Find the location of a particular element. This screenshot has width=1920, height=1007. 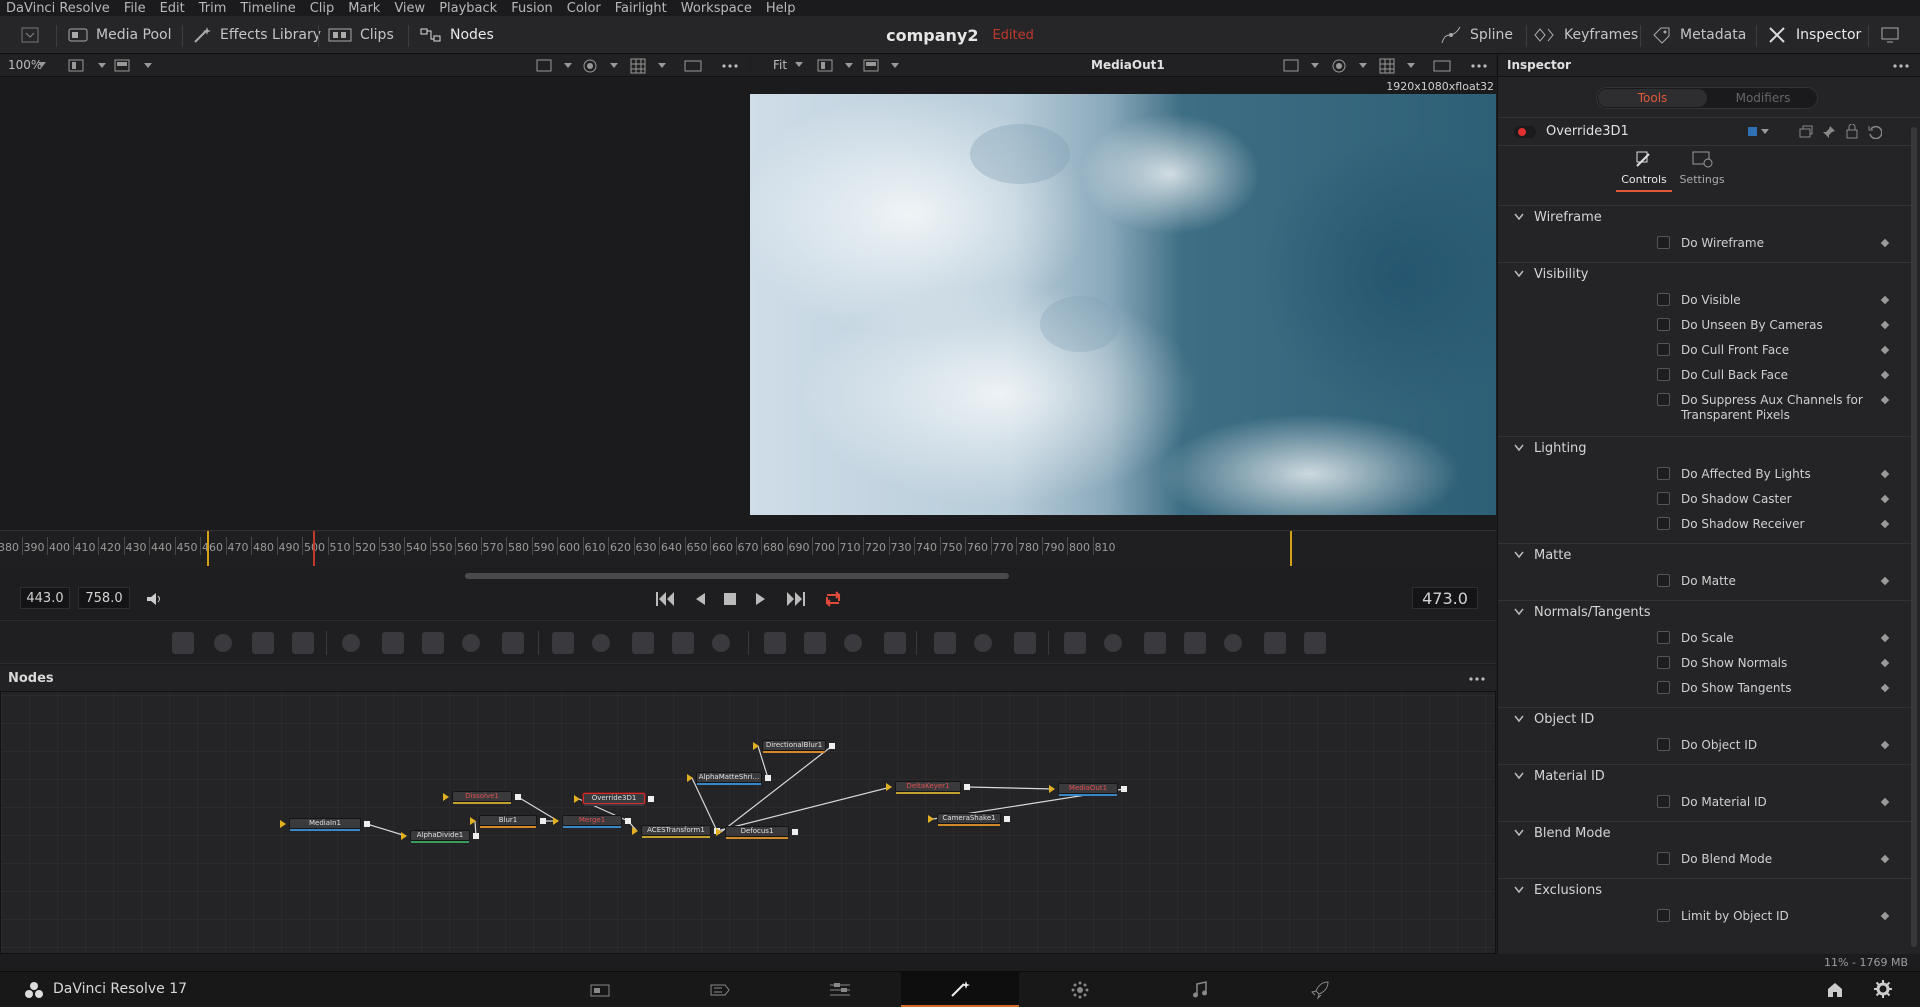

node-mediain1: MediaIn1 is located at coordinates (325, 824).